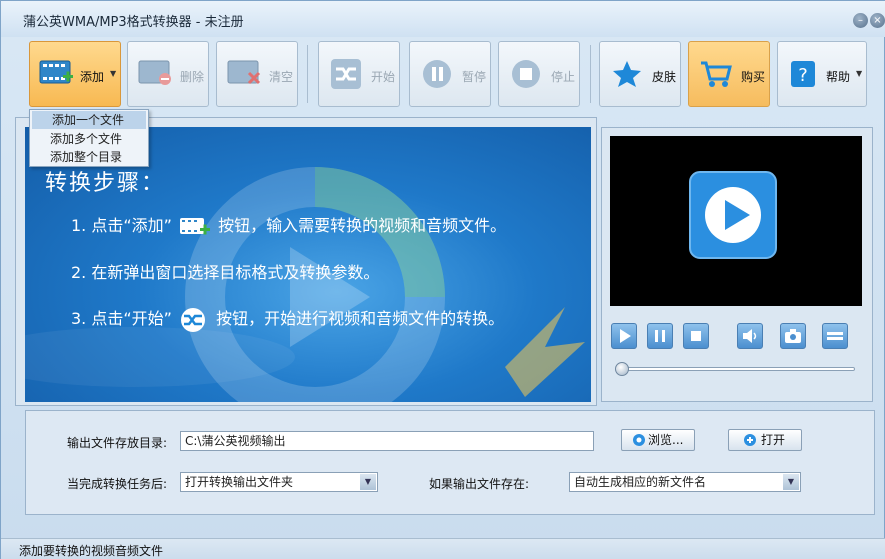 This screenshot has width=885, height=559. I want to click on delete-button-label: 删除, so click(192, 77).